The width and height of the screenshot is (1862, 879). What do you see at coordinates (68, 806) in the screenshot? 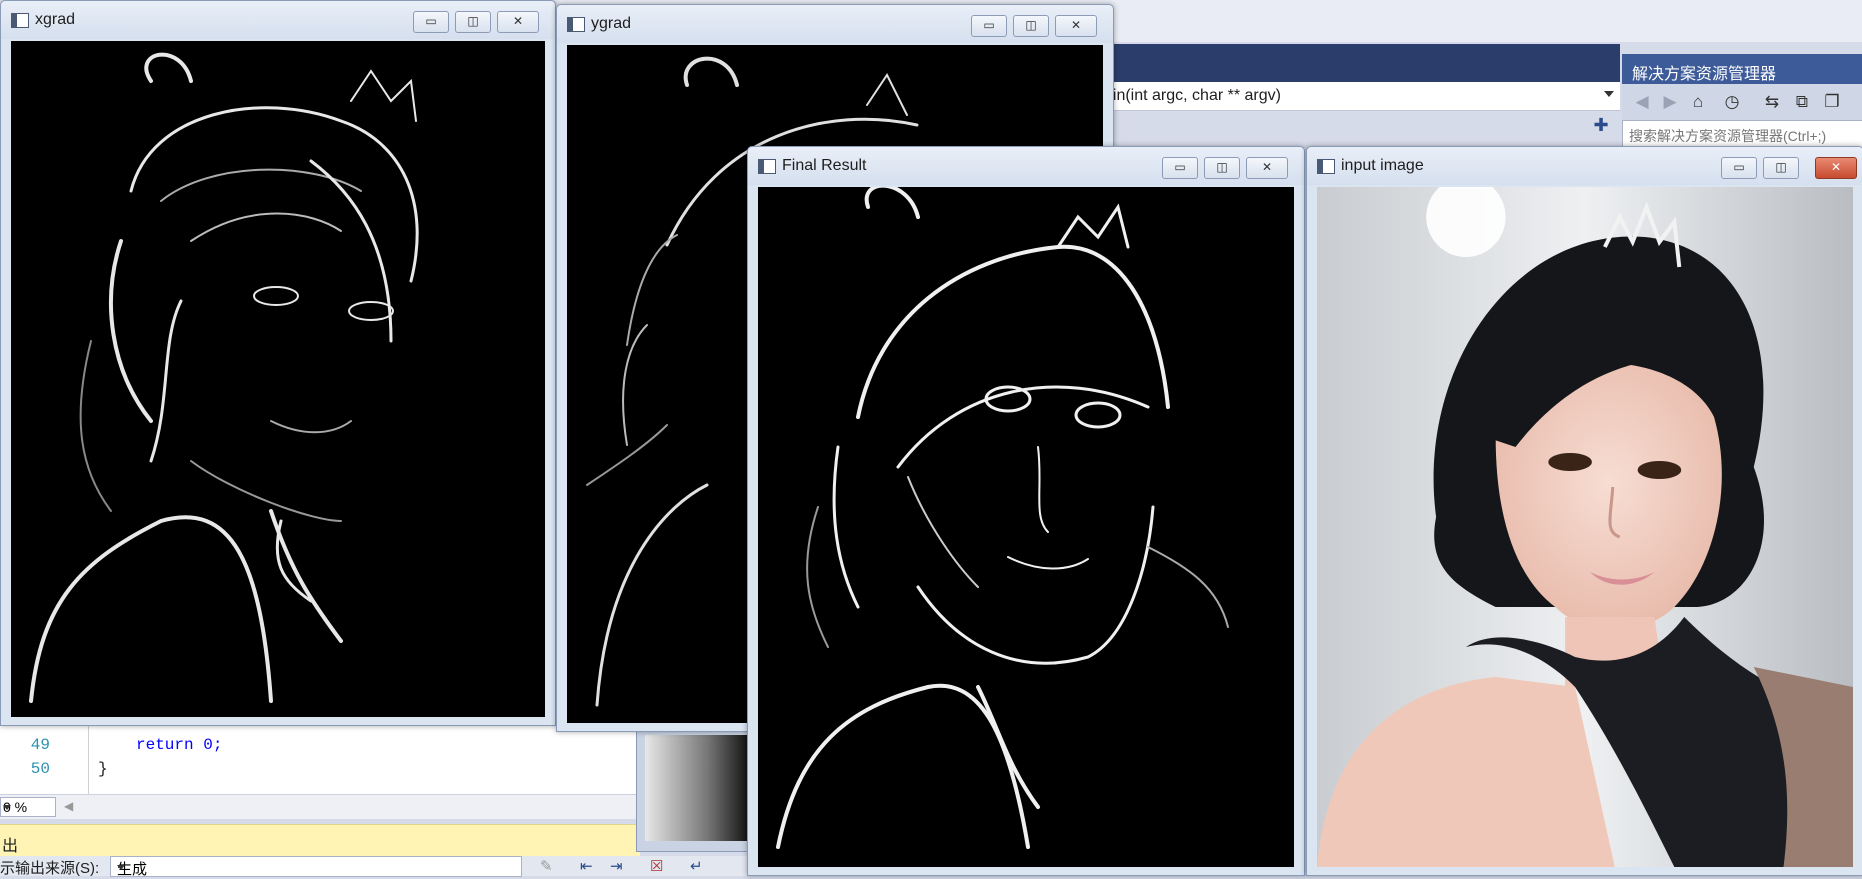
I see `scroll-left-icon: ◀` at bounding box center [68, 806].